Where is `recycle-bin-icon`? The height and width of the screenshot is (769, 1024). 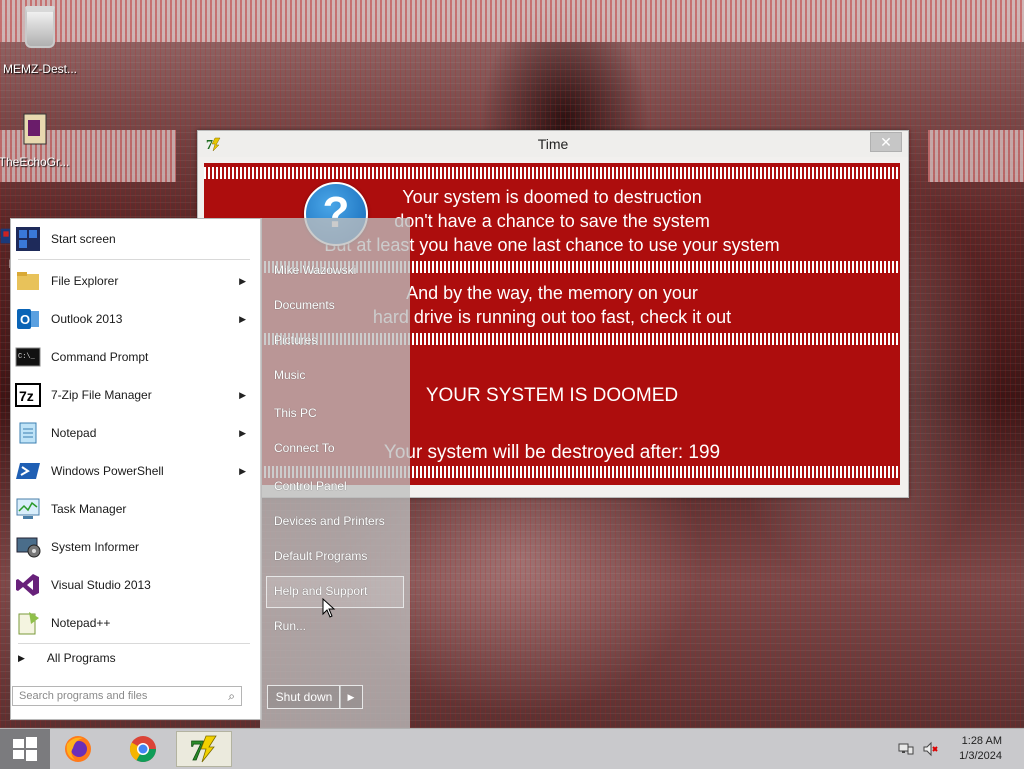 recycle-bin-icon is located at coordinates (40, 27).